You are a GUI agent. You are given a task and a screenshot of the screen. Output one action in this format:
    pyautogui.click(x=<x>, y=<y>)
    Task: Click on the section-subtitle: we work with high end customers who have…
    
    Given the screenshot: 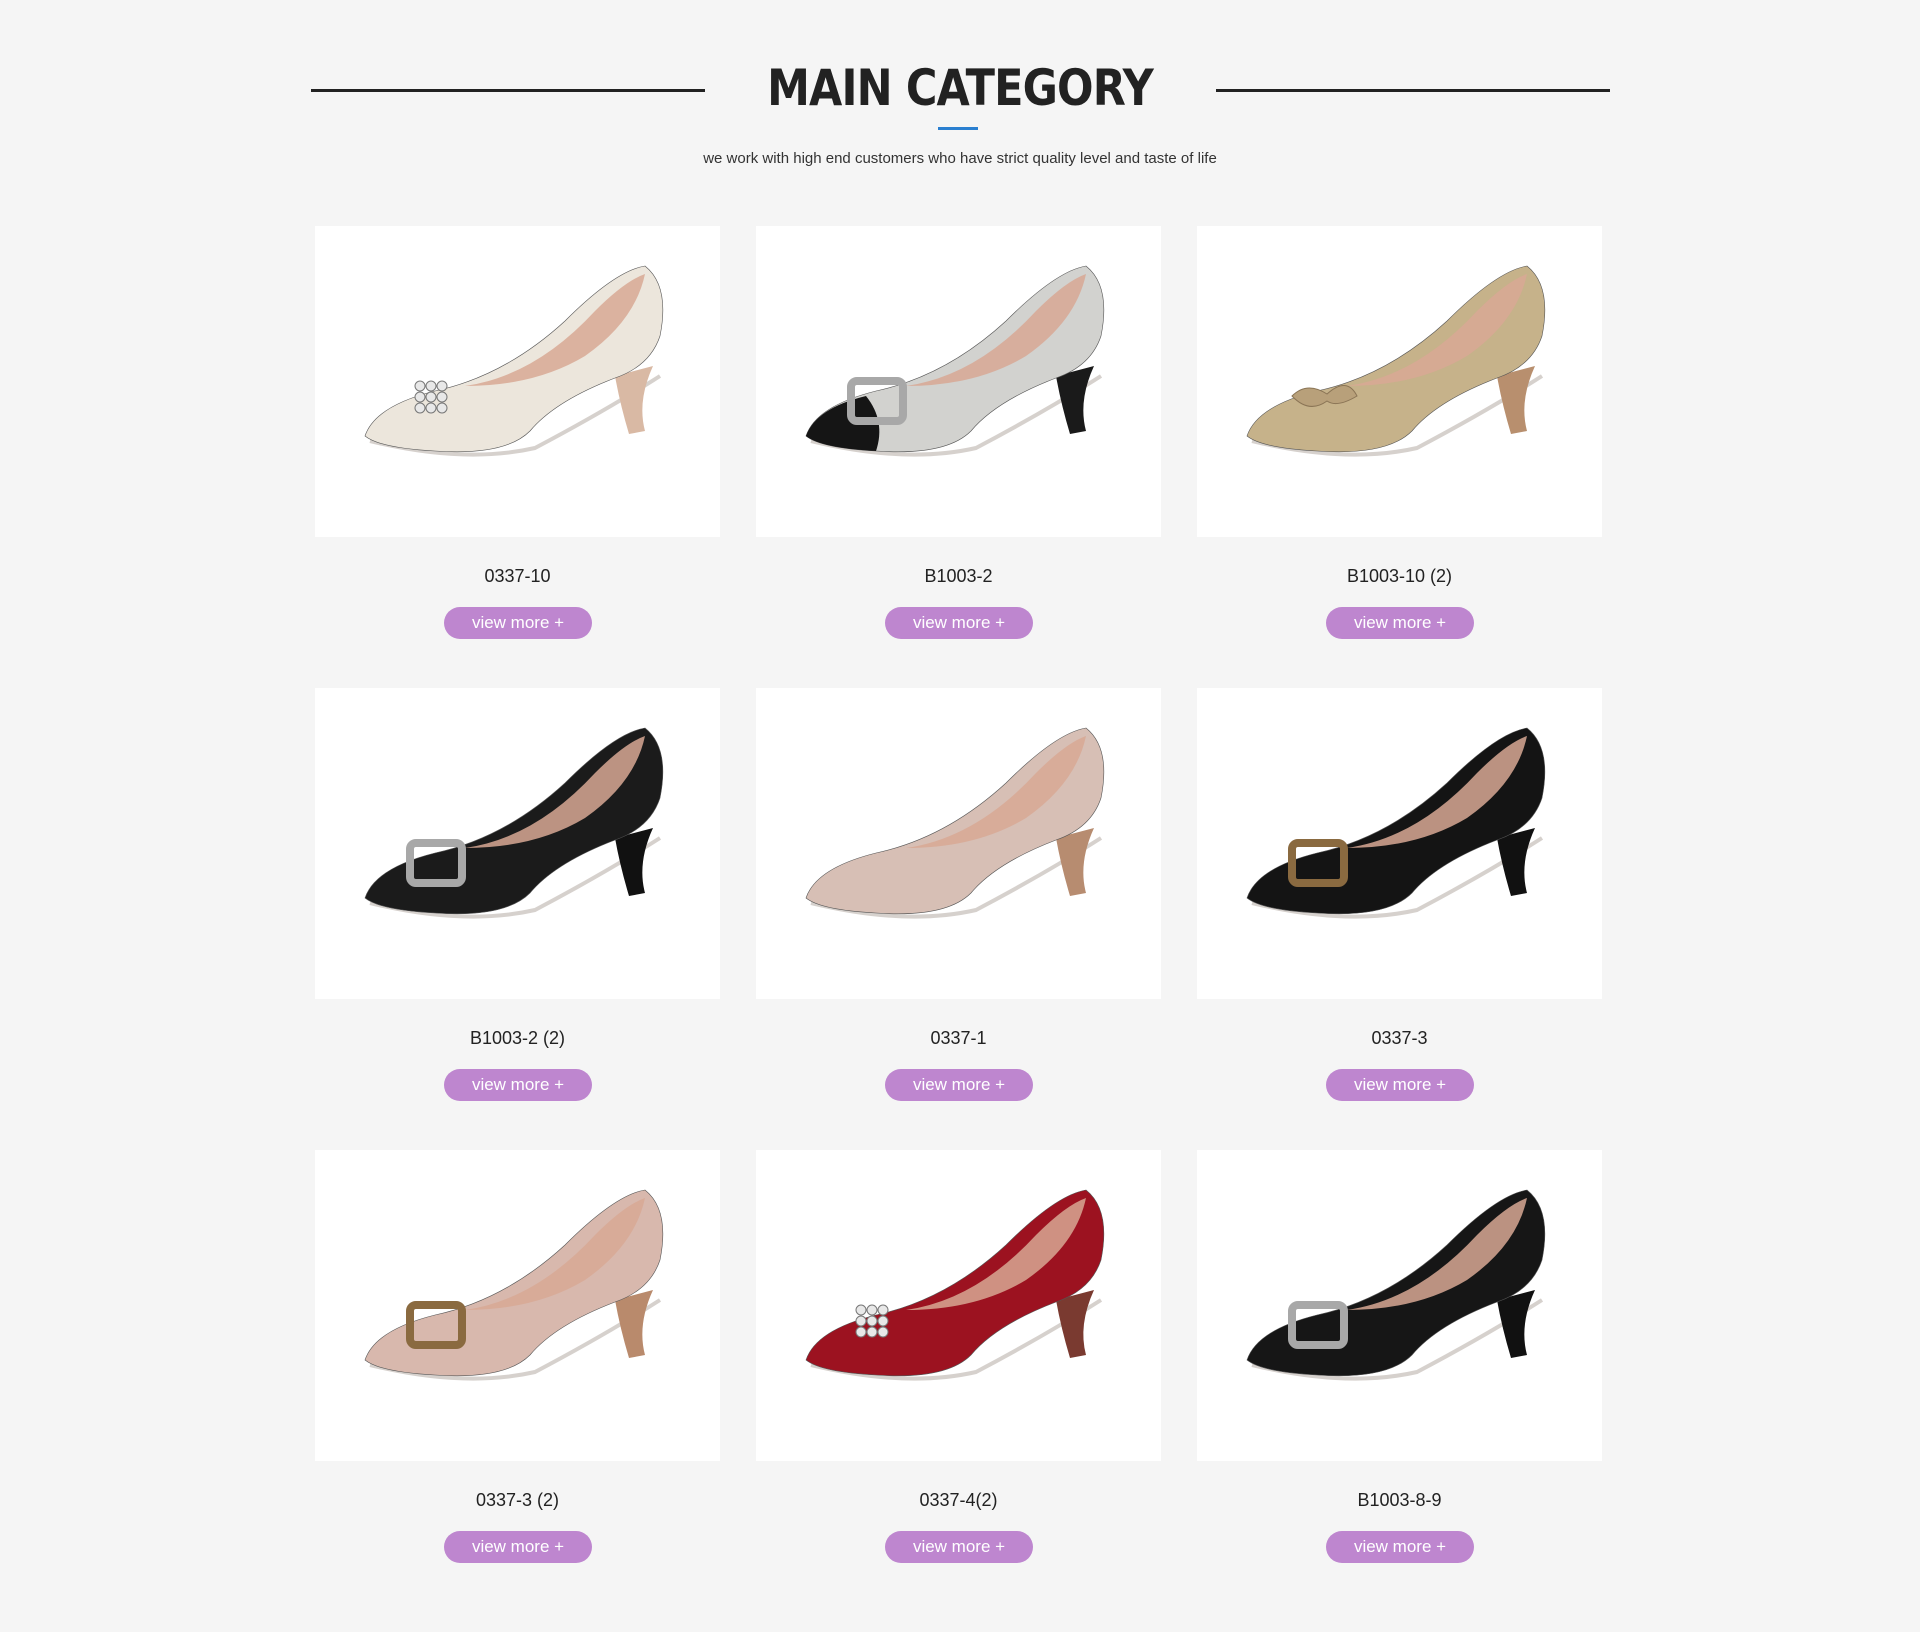 What is the action you would take?
    pyautogui.click(x=960, y=158)
    